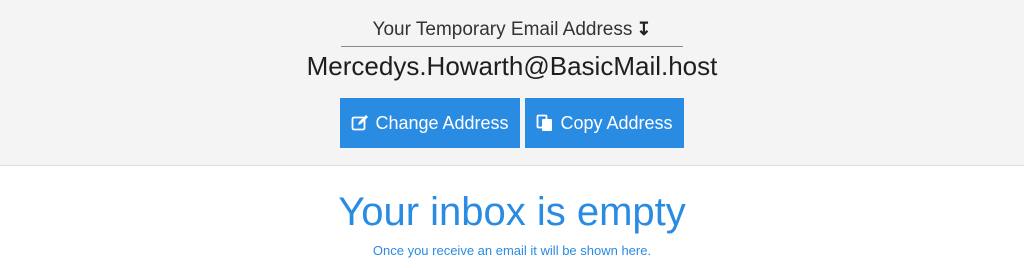 Image resolution: width=1024 pixels, height=268 pixels. Describe the element at coordinates (545, 122) in the screenshot. I see `copy-icon` at that location.